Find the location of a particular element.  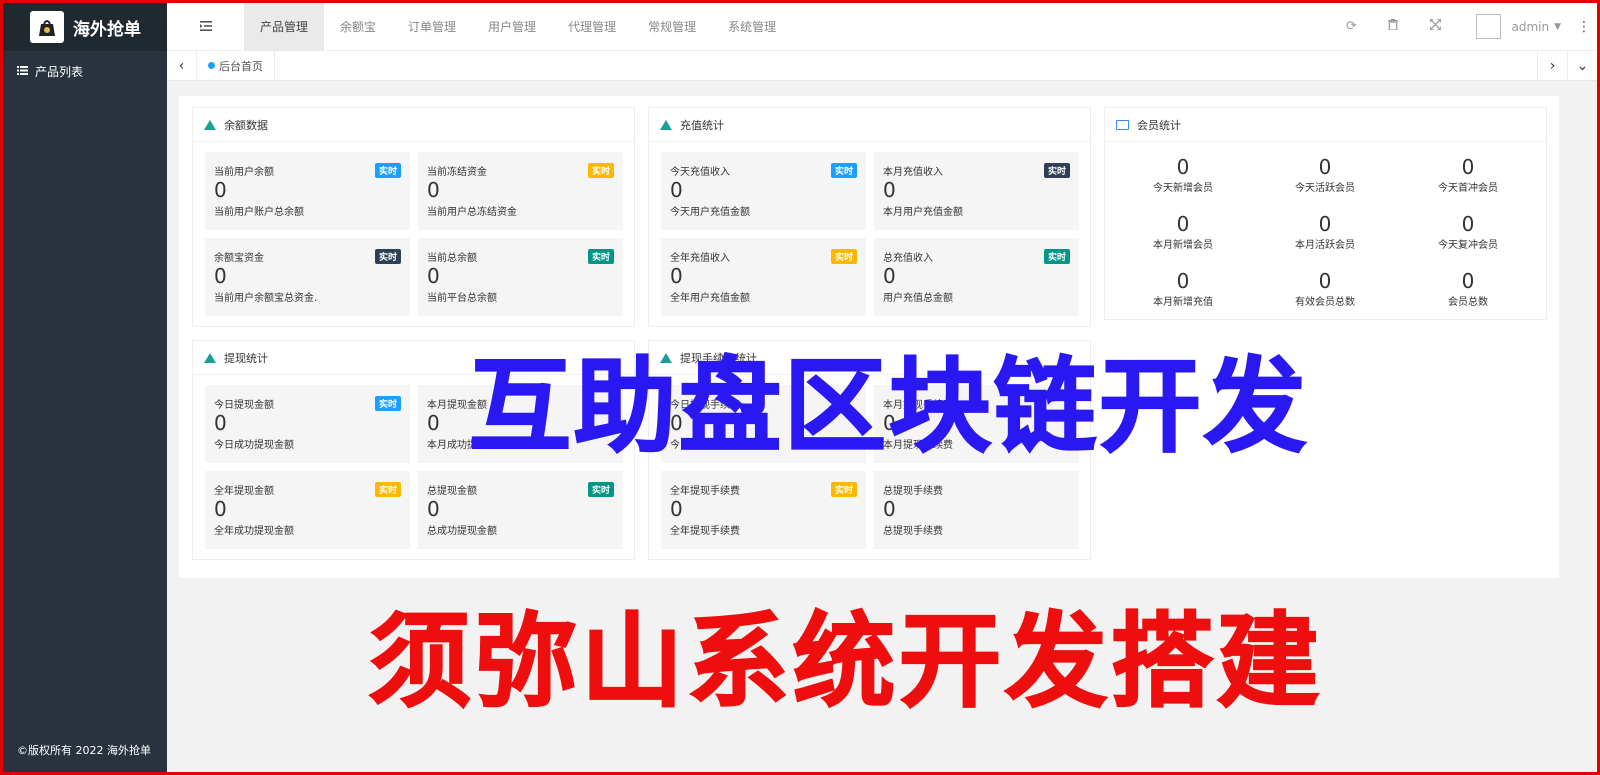

member-stat: 0 今天首冲会员 is located at coordinates (1468, 175).